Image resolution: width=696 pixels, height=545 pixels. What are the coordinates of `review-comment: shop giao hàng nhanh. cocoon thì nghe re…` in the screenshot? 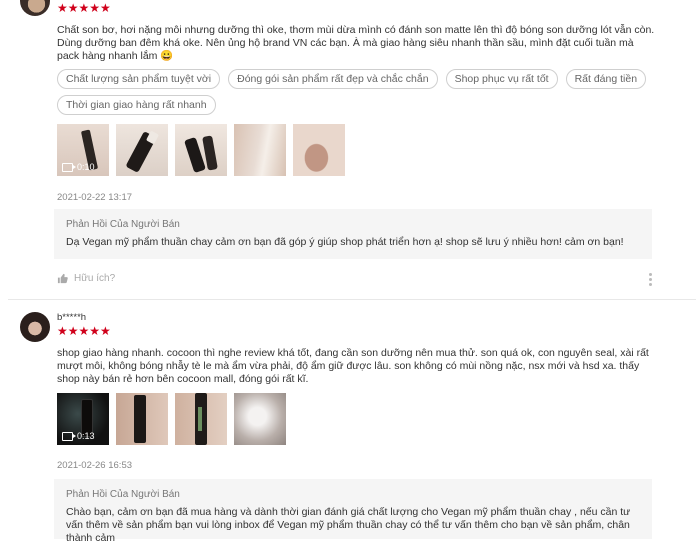 It's located at (353, 366).